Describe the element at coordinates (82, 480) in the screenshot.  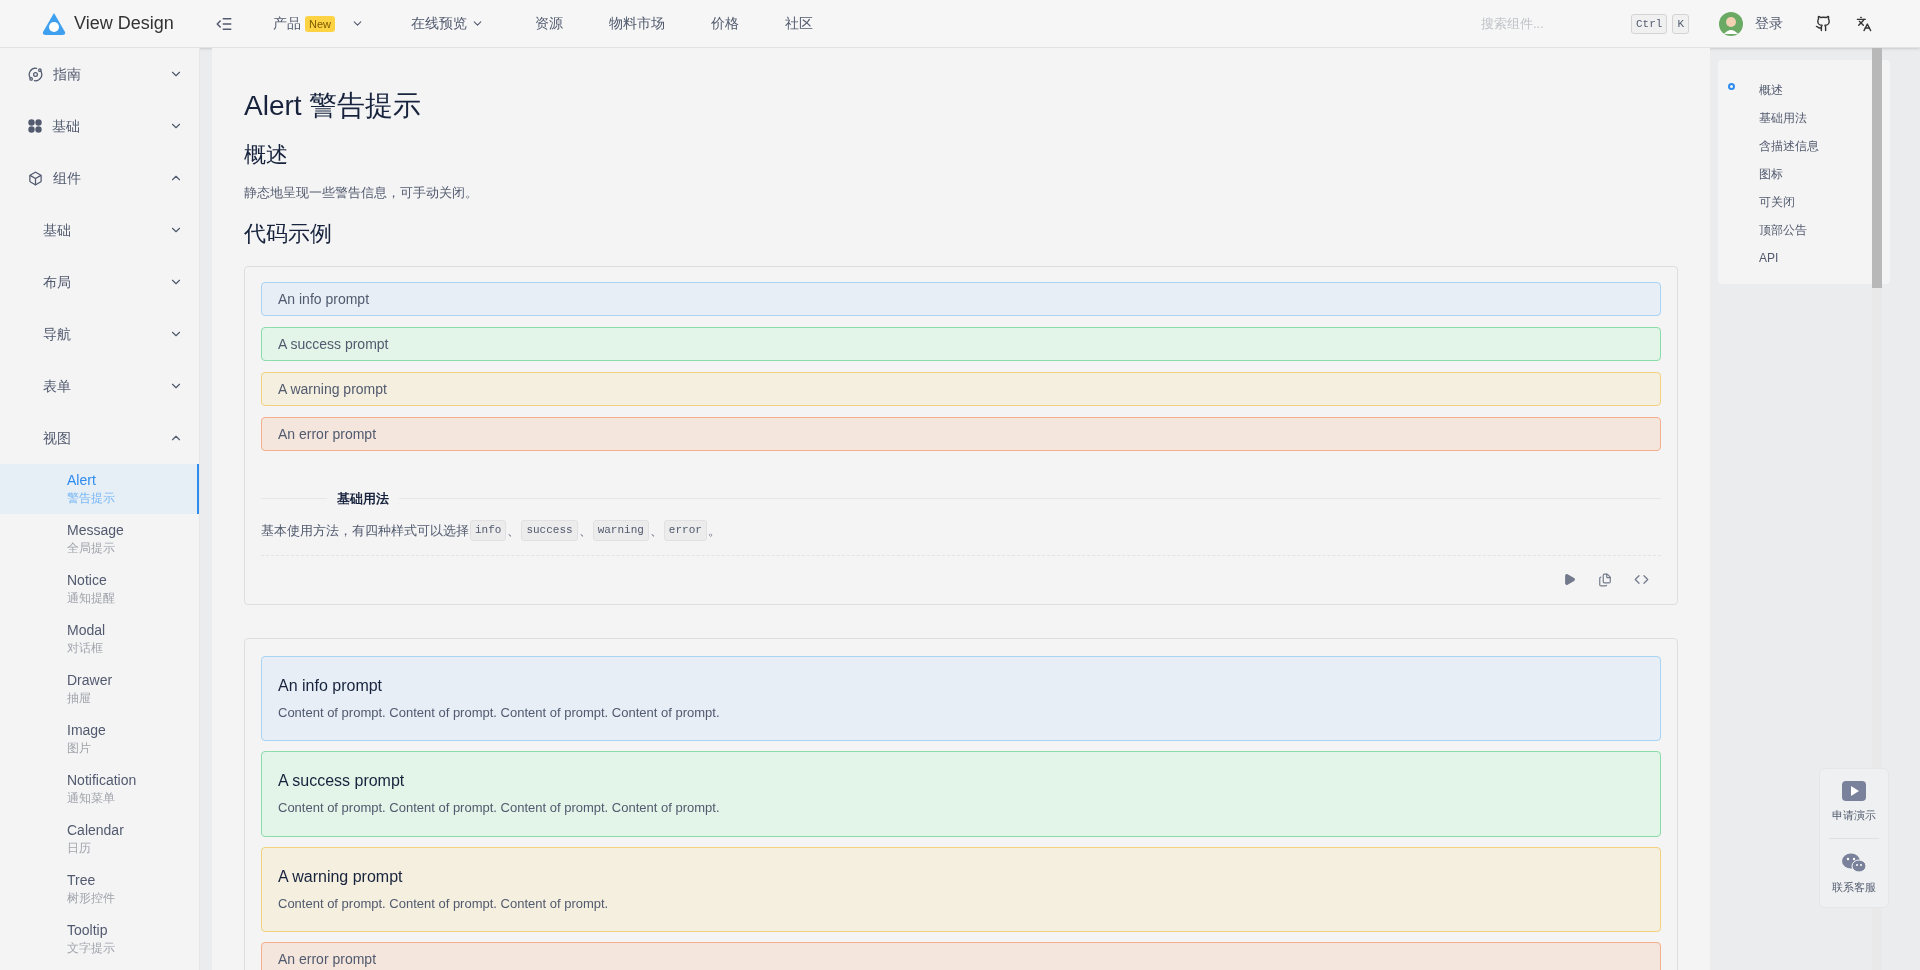
I see `sidebar-item-label: Alert` at that location.